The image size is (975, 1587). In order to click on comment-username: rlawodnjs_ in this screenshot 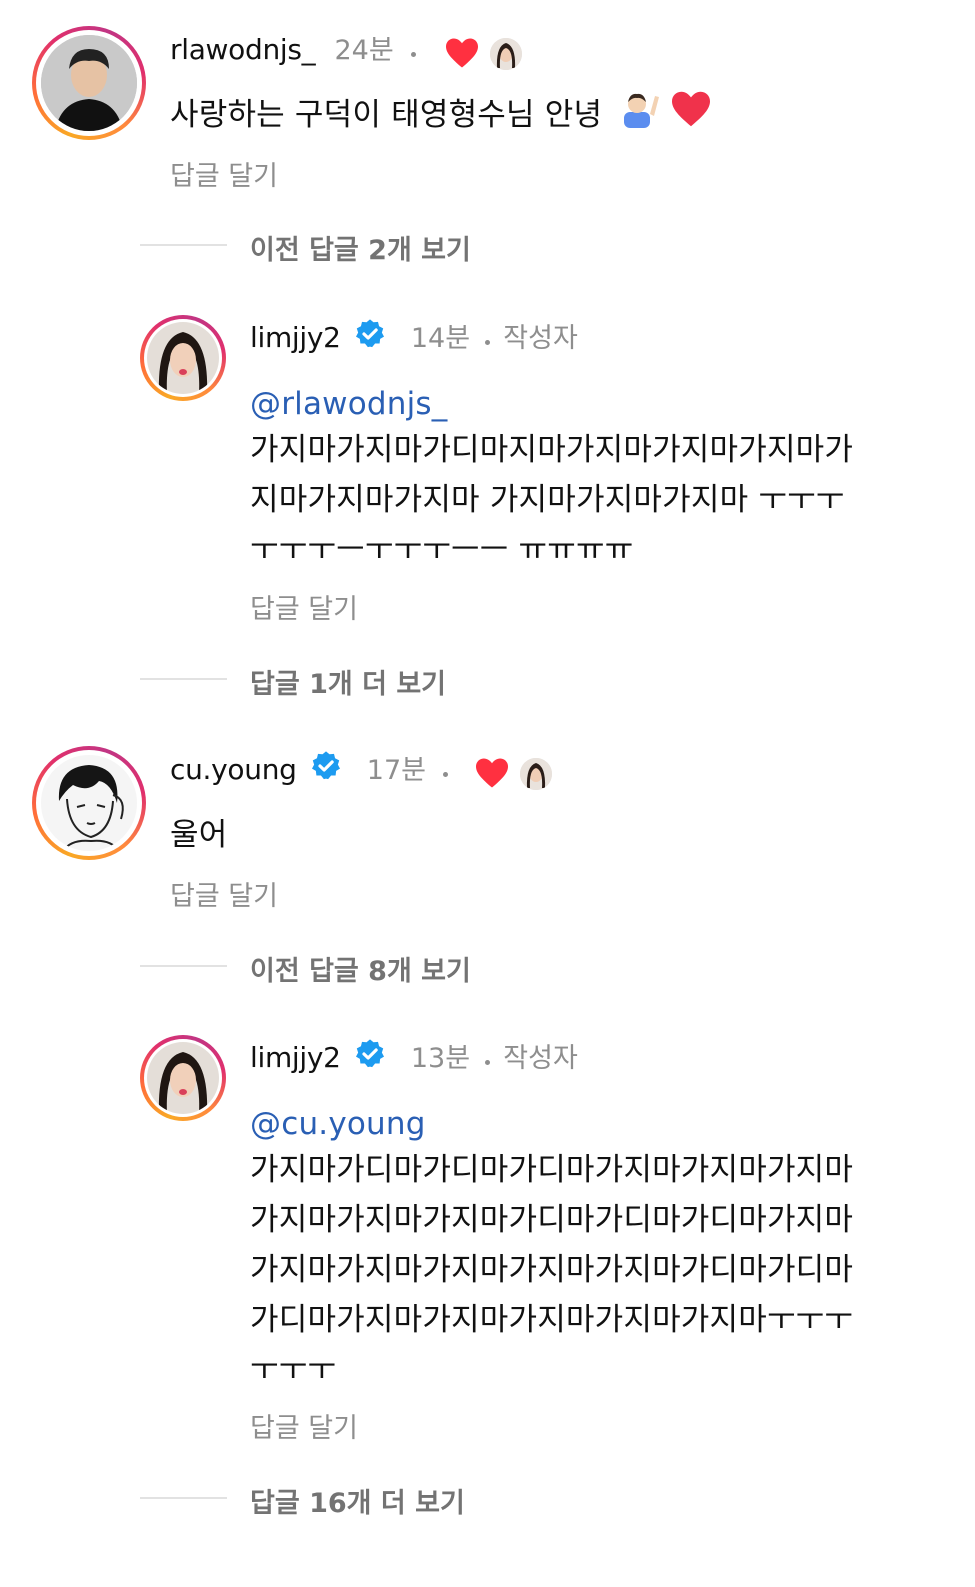, I will do `click(243, 49)`.